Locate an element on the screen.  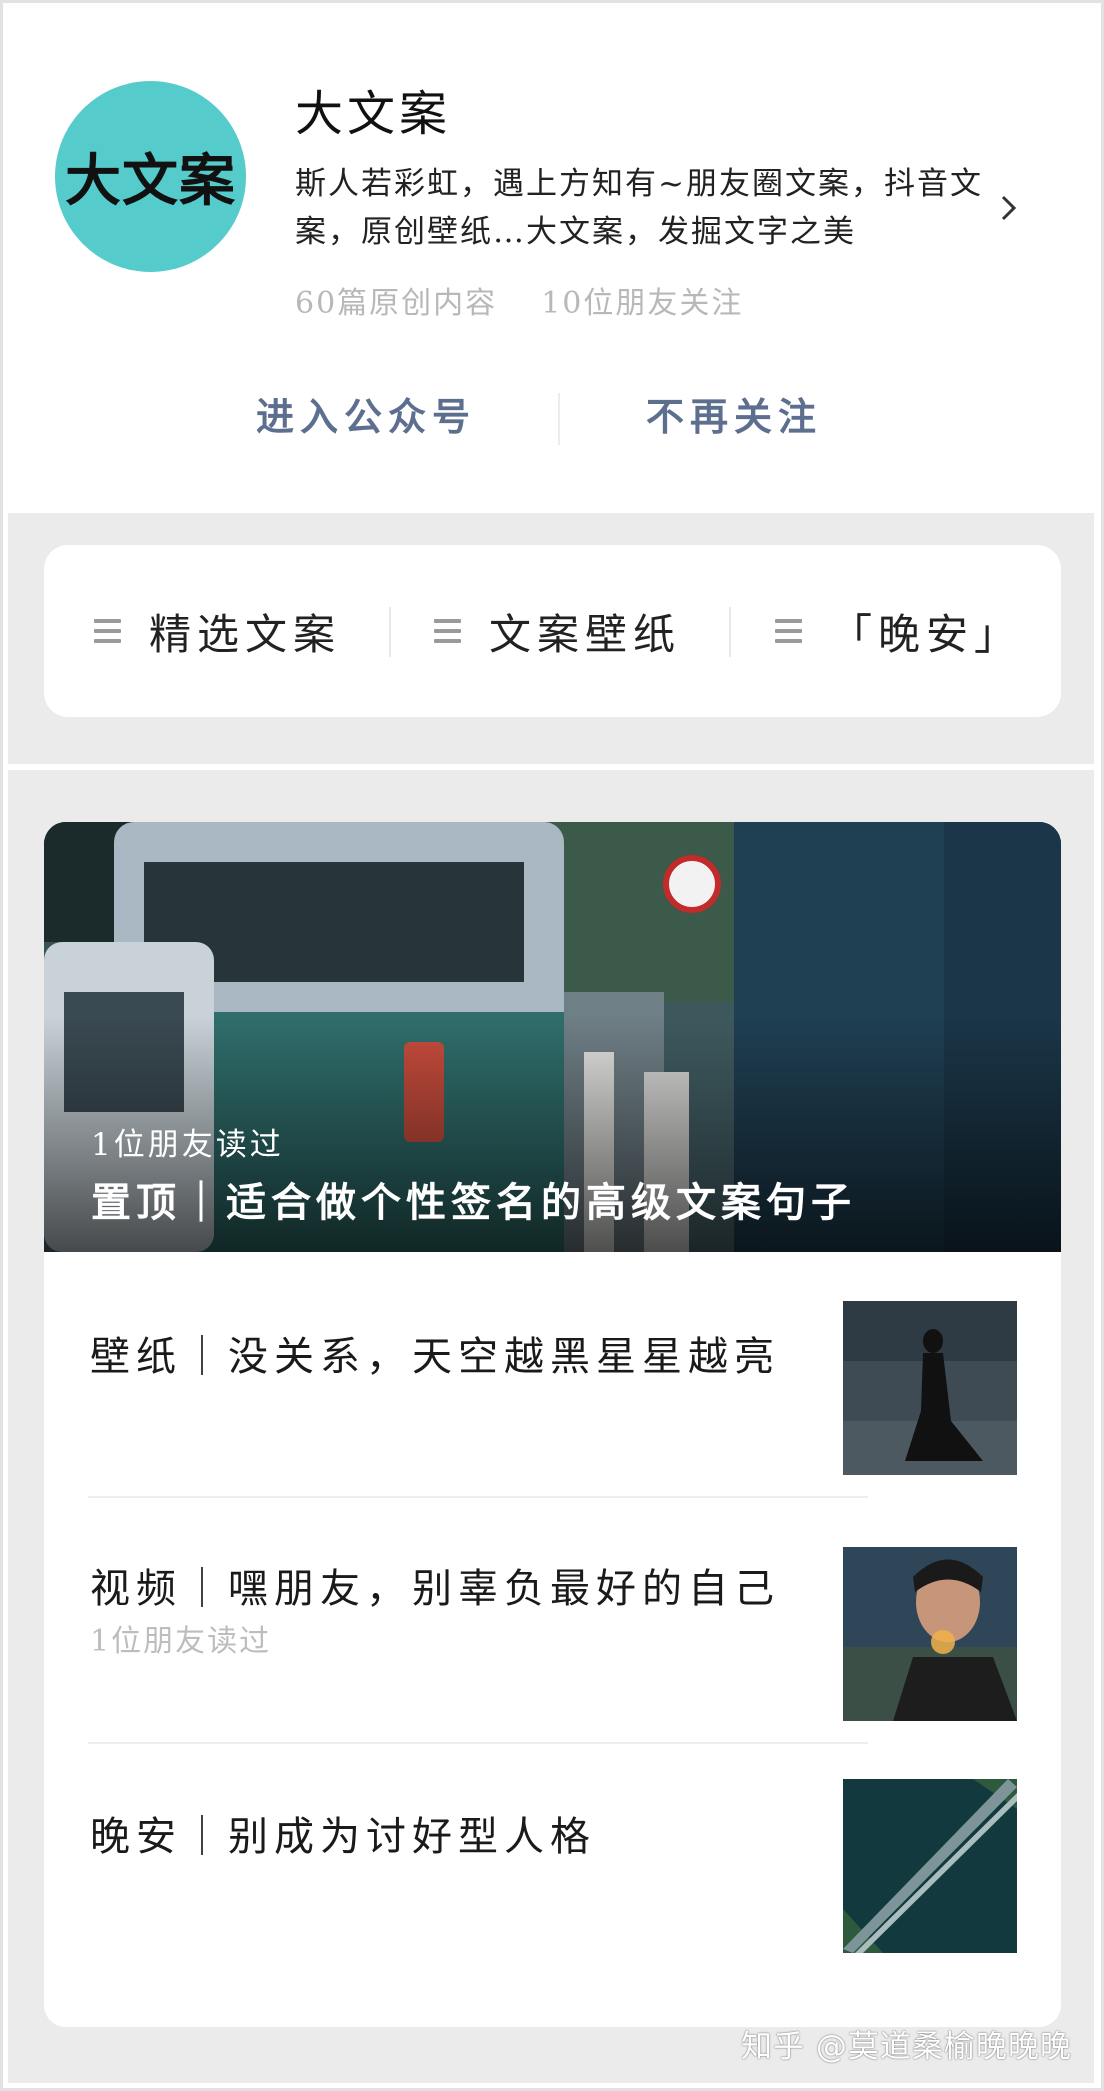
watermark-text: 知乎 @莫道桑榆晚晚晚 is located at coordinates (906, 2047).